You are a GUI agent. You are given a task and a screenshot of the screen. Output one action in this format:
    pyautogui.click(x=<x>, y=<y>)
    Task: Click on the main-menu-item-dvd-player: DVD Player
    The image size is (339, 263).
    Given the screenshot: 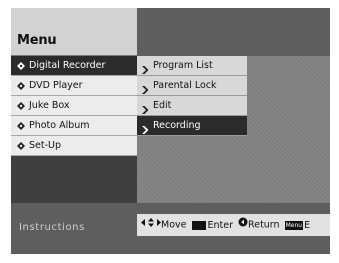 What is the action you would take?
    pyautogui.click(x=74, y=86)
    